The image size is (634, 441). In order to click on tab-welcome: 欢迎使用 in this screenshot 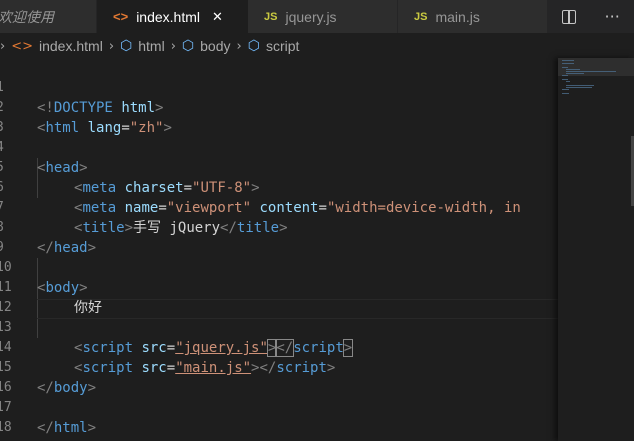, I will do `click(48, 16)`.